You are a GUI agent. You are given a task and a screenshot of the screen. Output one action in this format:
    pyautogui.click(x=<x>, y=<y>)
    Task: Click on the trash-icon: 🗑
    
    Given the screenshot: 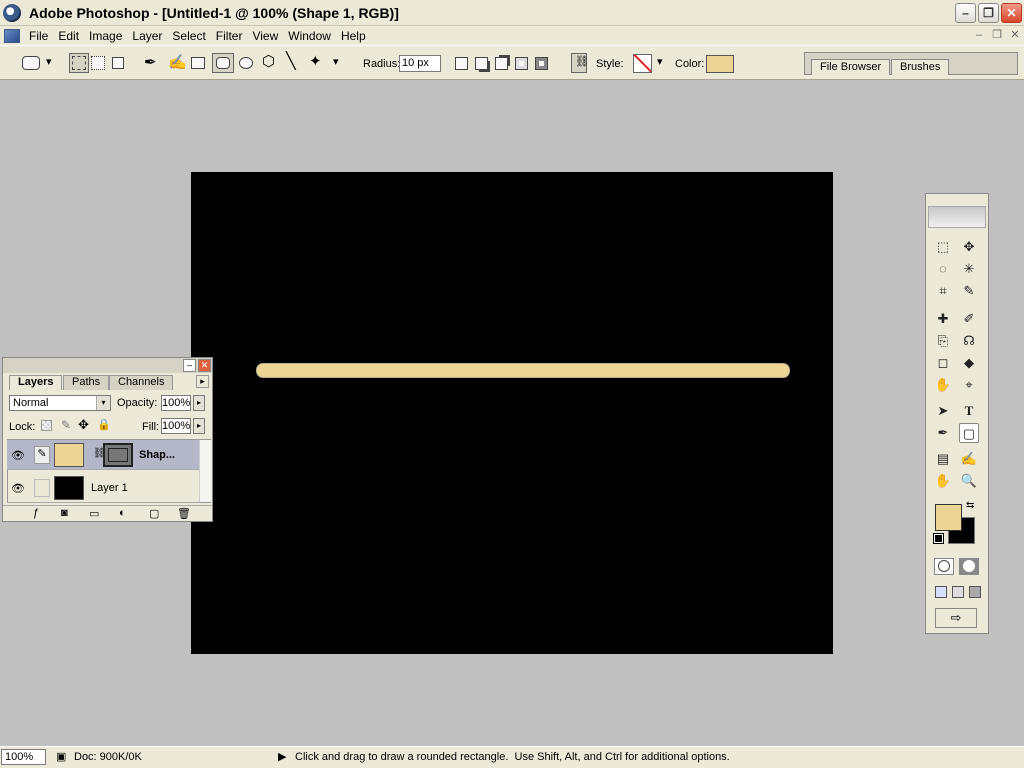 What is the action you would take?
    pyautogui.click(x=184, y=513)
    